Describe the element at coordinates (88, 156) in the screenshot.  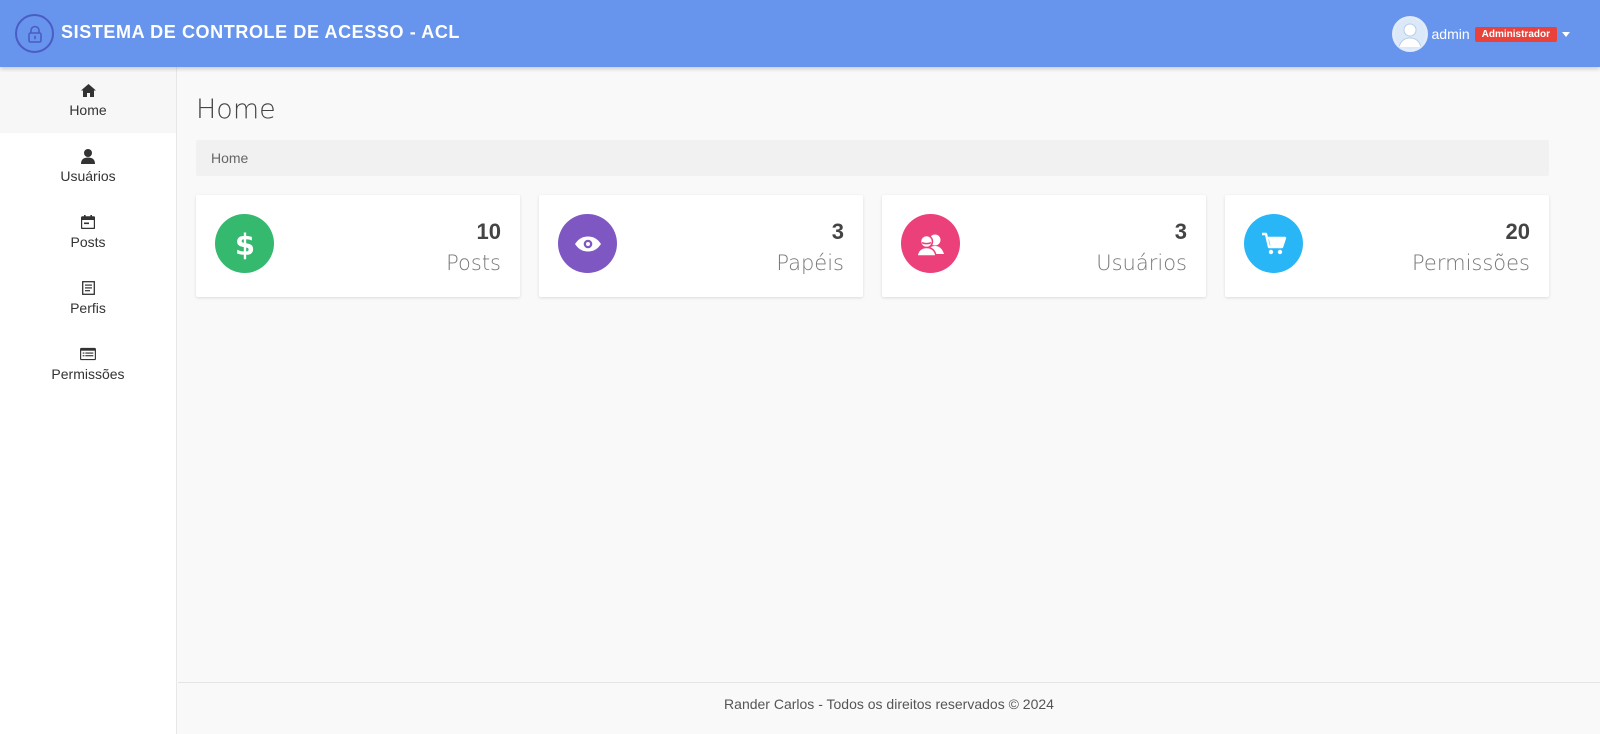
I see `user-icon` at that location.